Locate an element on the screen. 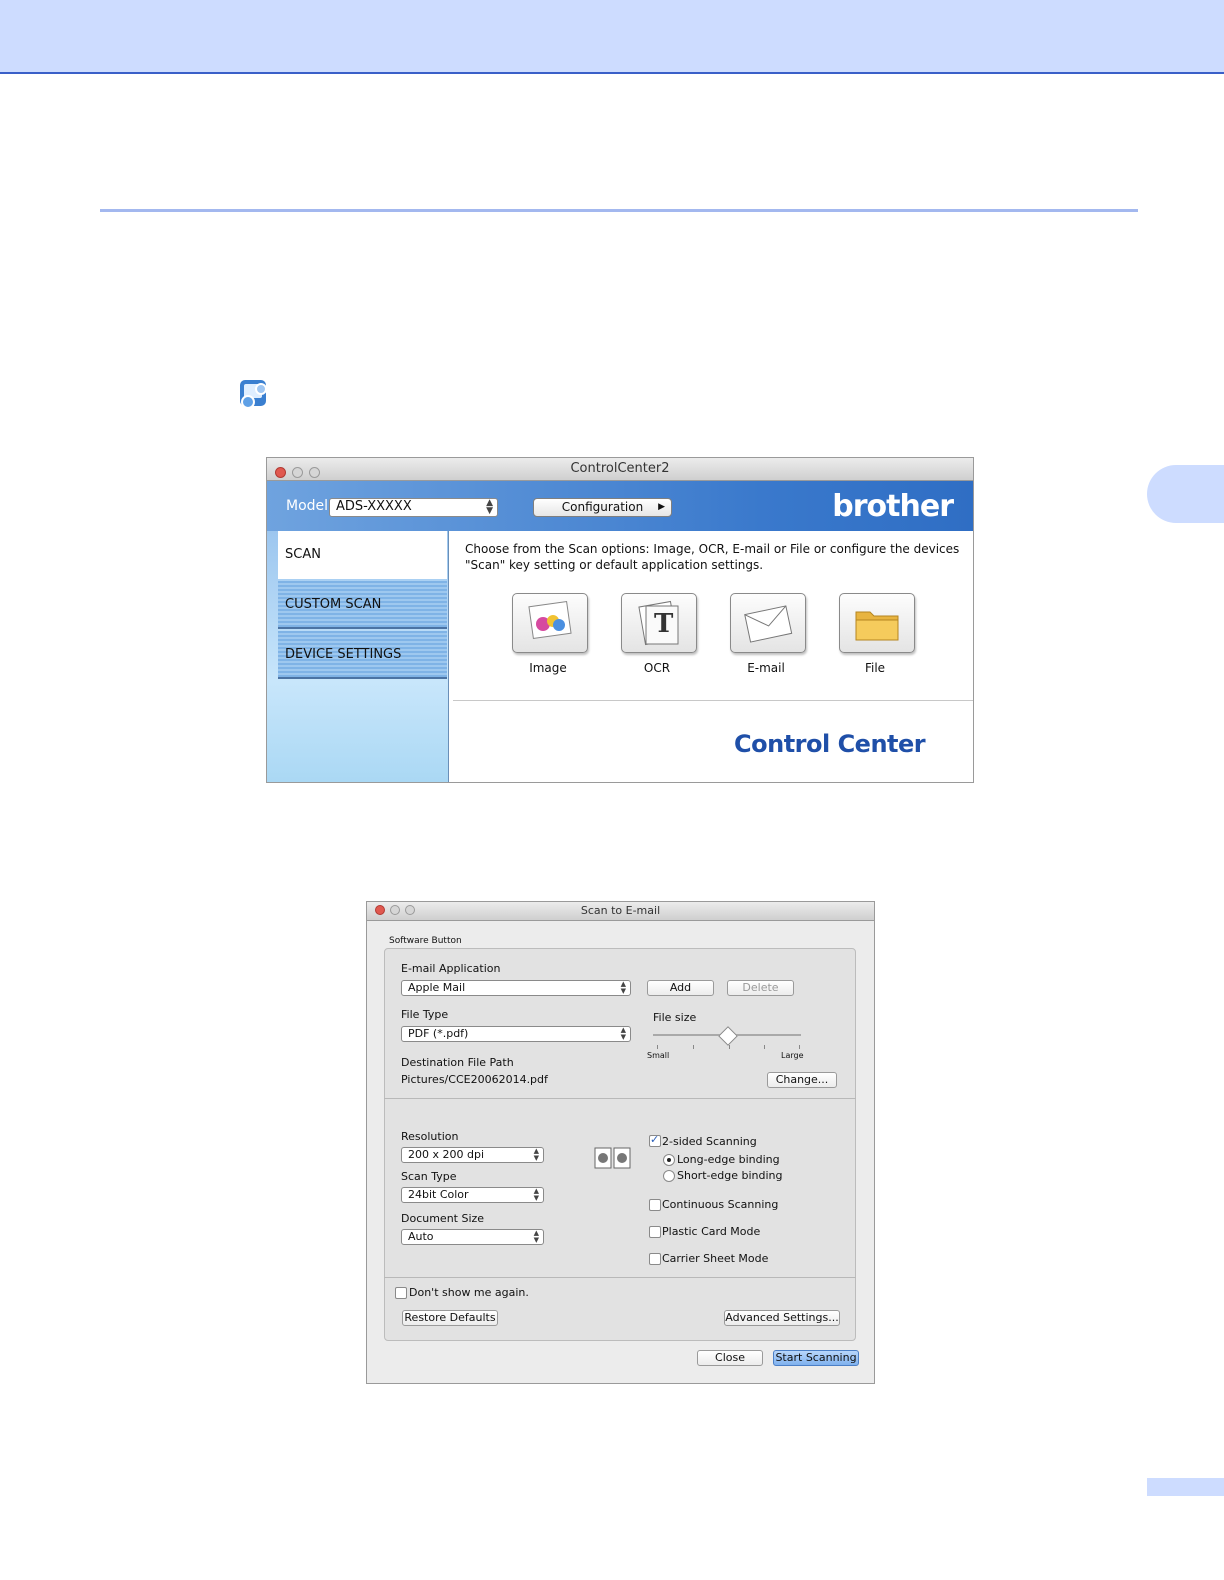 The width and height of the screenshot is (1224, 1580). file-type-label: File Type is located at coordinates (425, 1014).